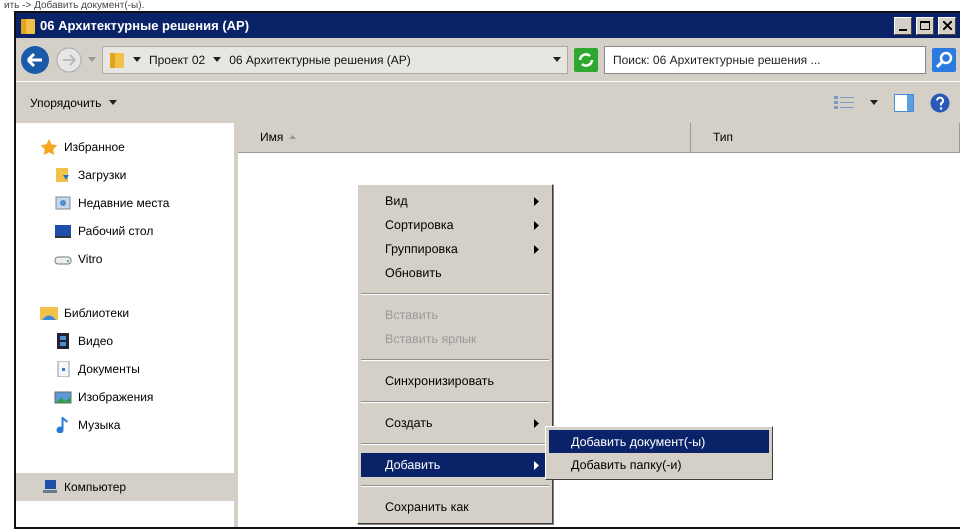 This screenshot has width=960, height=529. Describe the element at coordinates (125, 368) in the screenshot. I see `nav-item: Документы` at that location.